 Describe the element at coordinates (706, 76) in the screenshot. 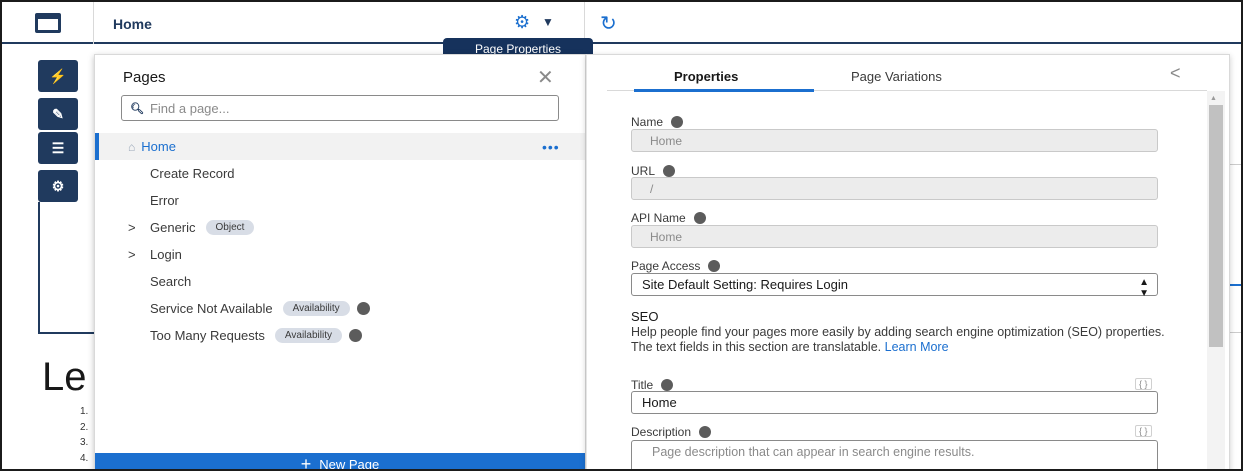

I see `tab-properties: Properties` at that location.